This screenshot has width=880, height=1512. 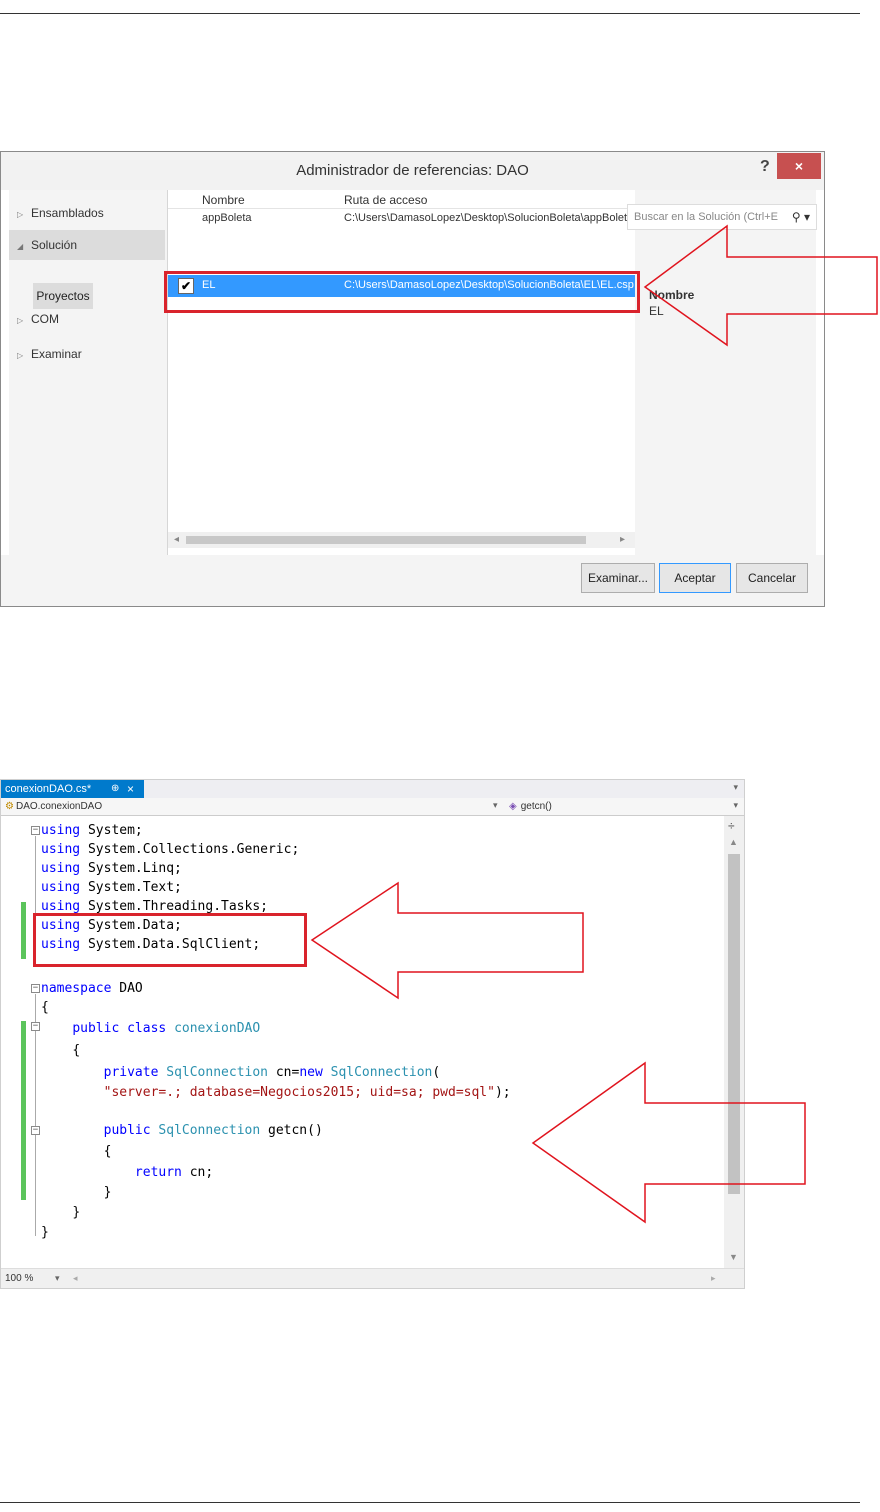 I want to click on column-header-name: Nombre, so click(x=223, y=200).